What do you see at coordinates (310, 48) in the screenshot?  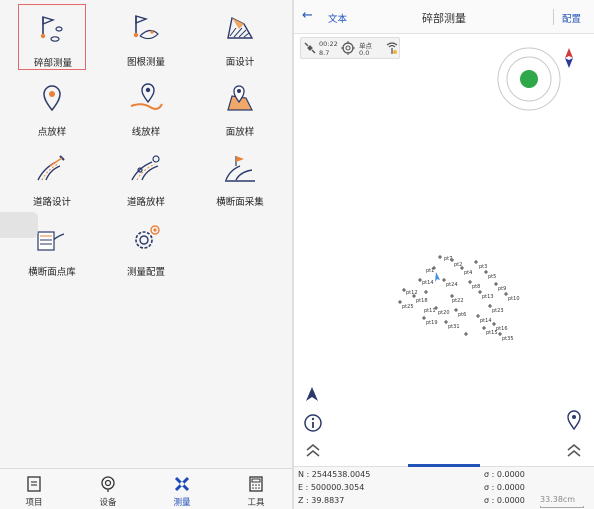 I see `satellite-icon` at bounding box center [310, 48].